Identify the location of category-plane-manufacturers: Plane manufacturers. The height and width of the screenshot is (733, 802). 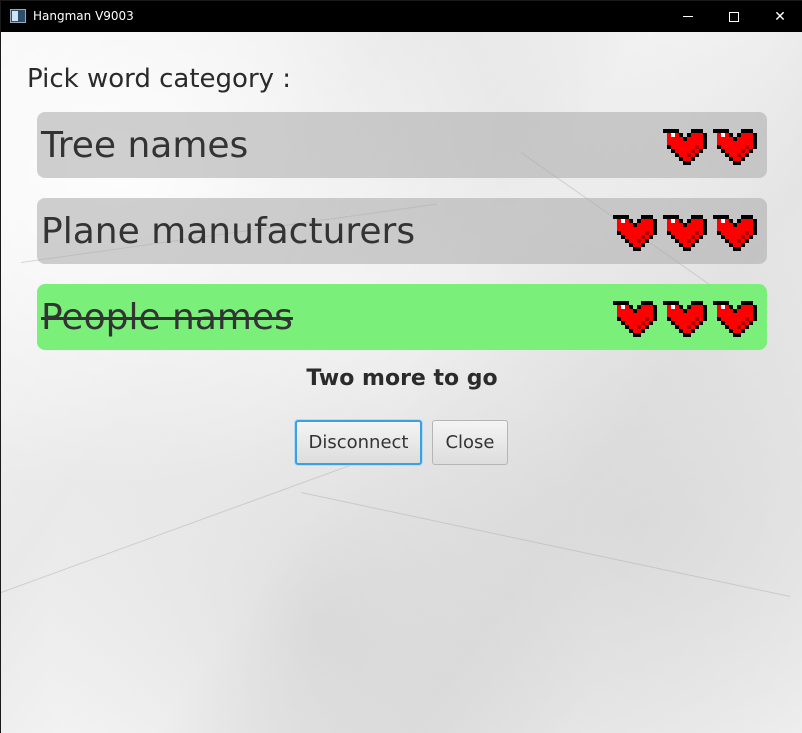
(402, 231).